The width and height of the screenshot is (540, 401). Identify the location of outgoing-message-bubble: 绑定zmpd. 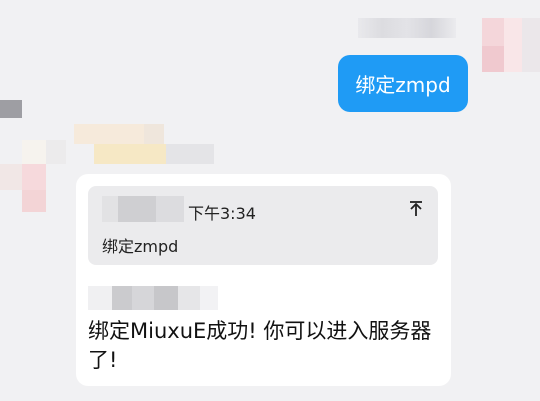
(403, 83).